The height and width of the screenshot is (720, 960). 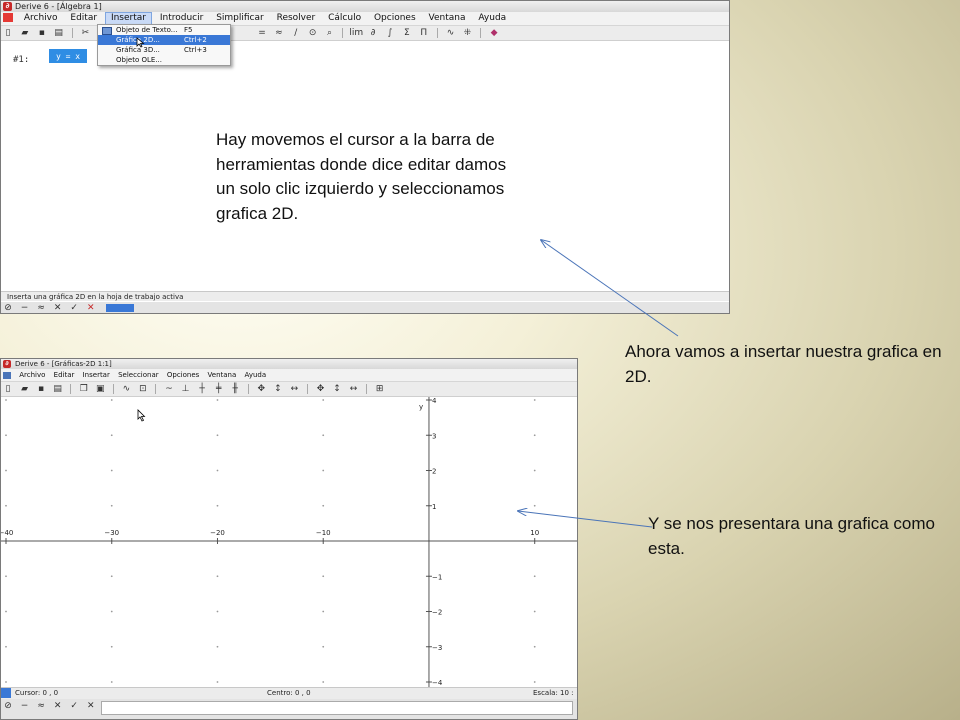 What do you see at coordinates (235, 389) in the screenshot?
I see `grid-lines-icon: ╫` at bounding box center [235, 389].